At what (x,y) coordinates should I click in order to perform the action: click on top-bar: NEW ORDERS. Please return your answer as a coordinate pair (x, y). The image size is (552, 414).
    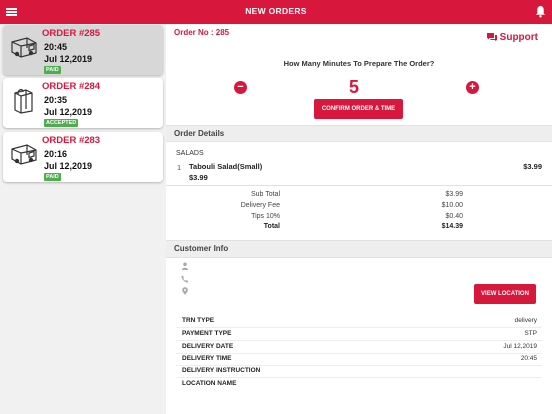
    Looking at the image, I should click on (276, 12).